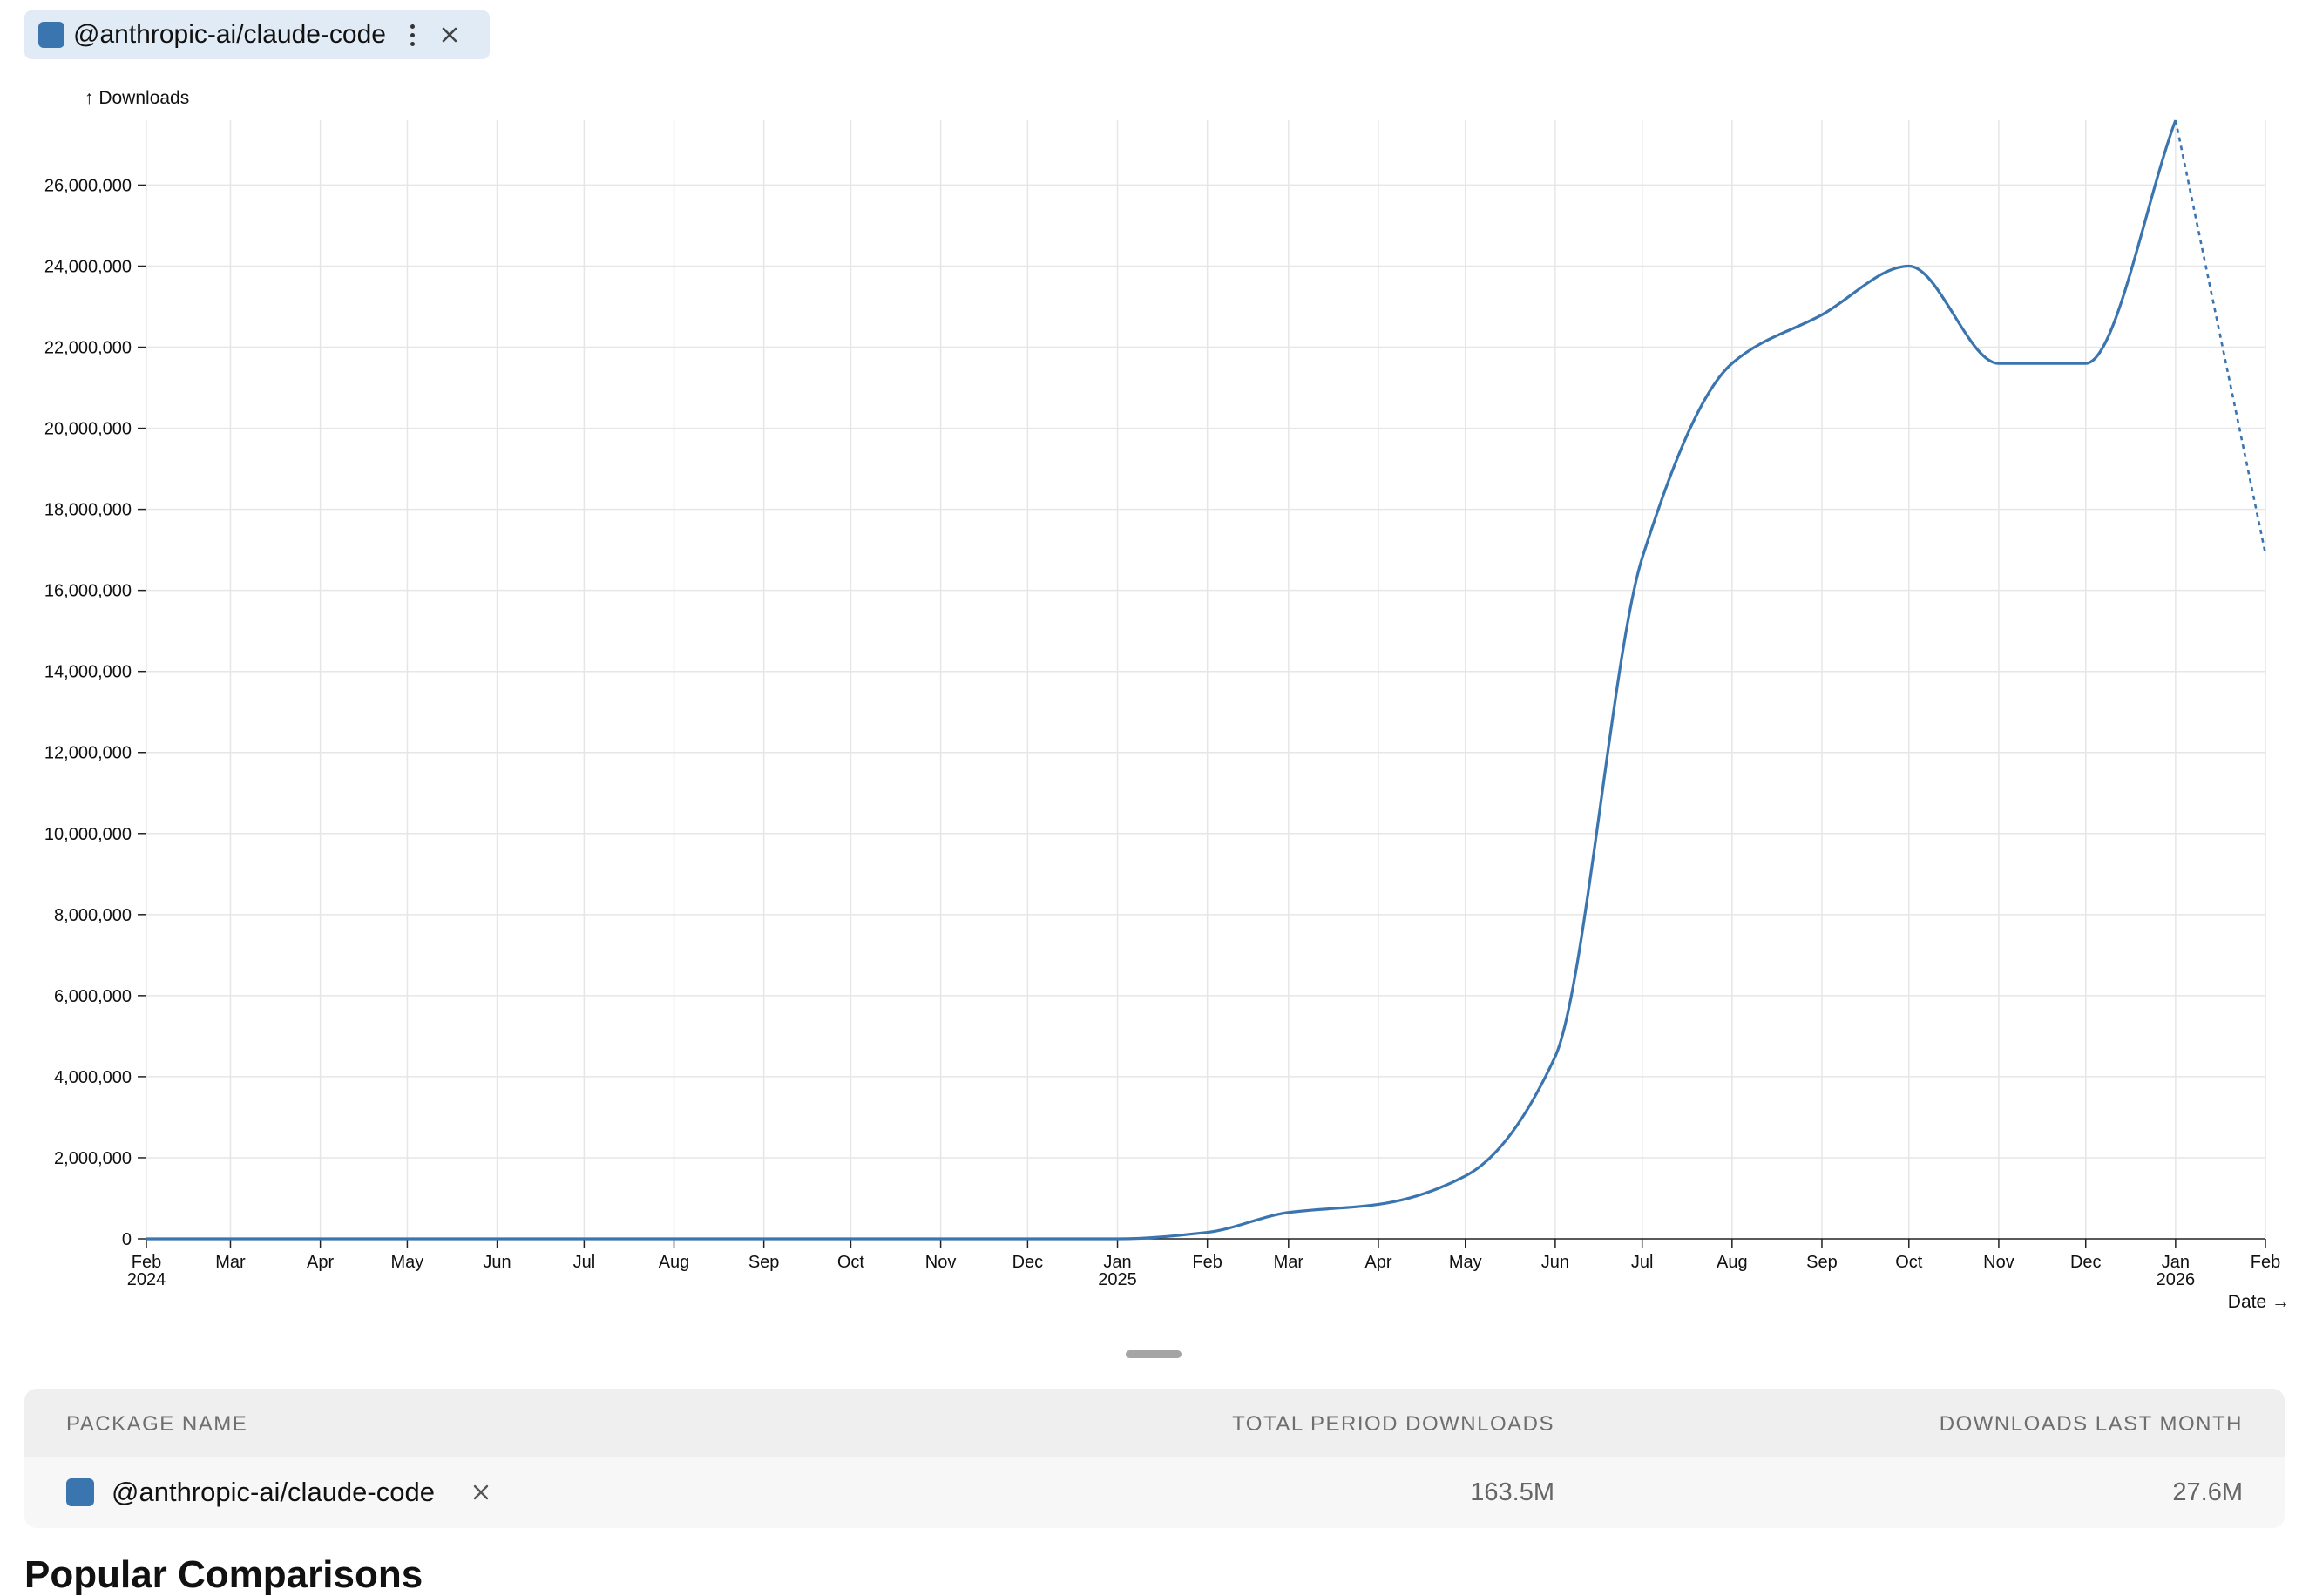 The image size is (2309, 1596). Describe the element at coordinates (2259, 1302) in the screenshot. I see `x-axis-label: Date →` at that location.